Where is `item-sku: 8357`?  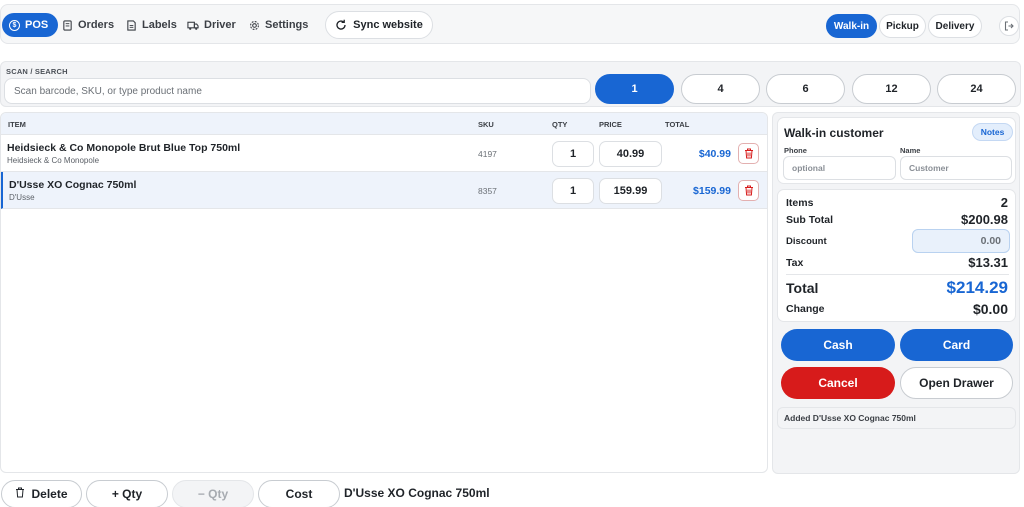
item-sku: 8357 is located at coordinates (487, 191).